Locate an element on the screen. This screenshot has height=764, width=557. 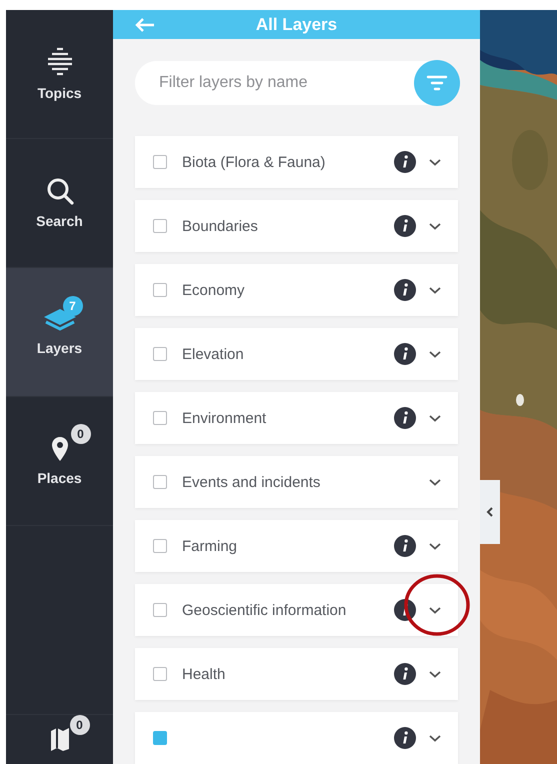
sidebar-label: Search is located at coordinates (59, 221).